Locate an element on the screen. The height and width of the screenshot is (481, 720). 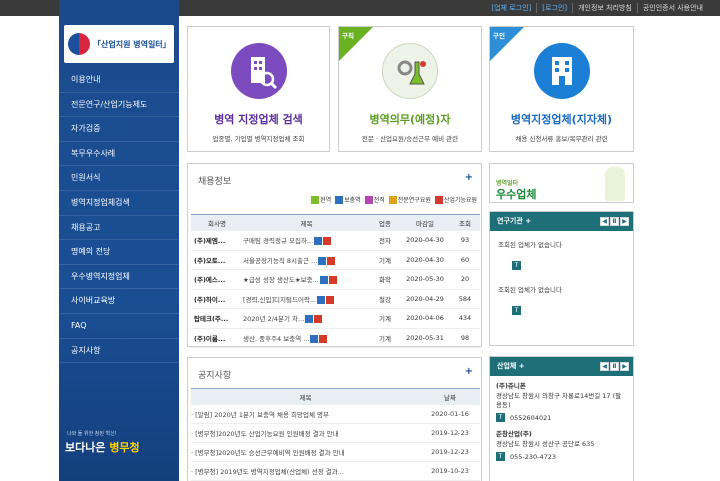
top-links: [업체 로그인] [로그인] 개인정보 처리방침 공인인증서 사용안내 is located at coordinates (597, 8).